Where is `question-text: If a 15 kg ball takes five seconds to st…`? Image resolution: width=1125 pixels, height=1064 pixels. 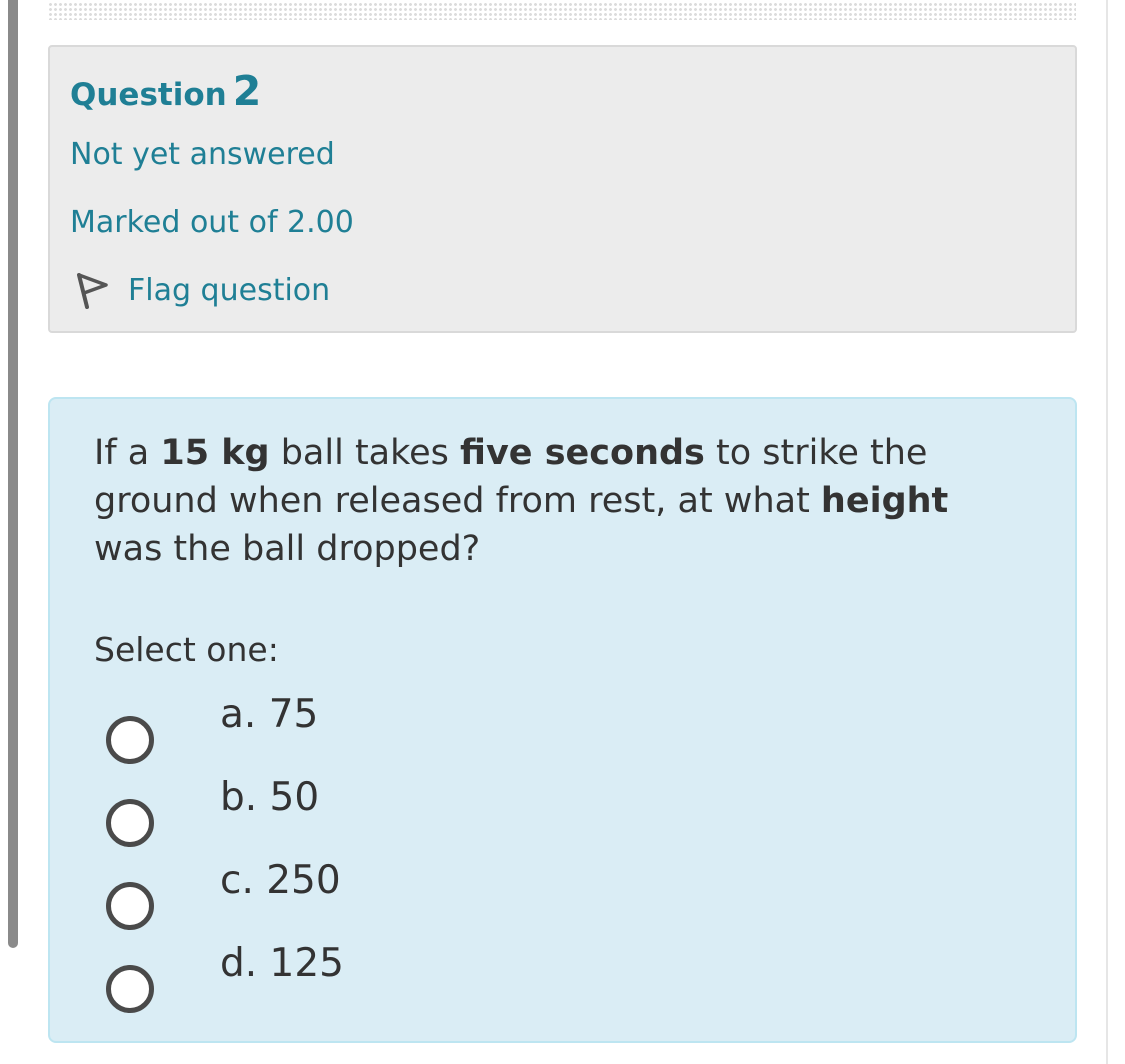
question-text: If a 15 kg ball takes five seconds to st… is located at coordinates (544, 501).